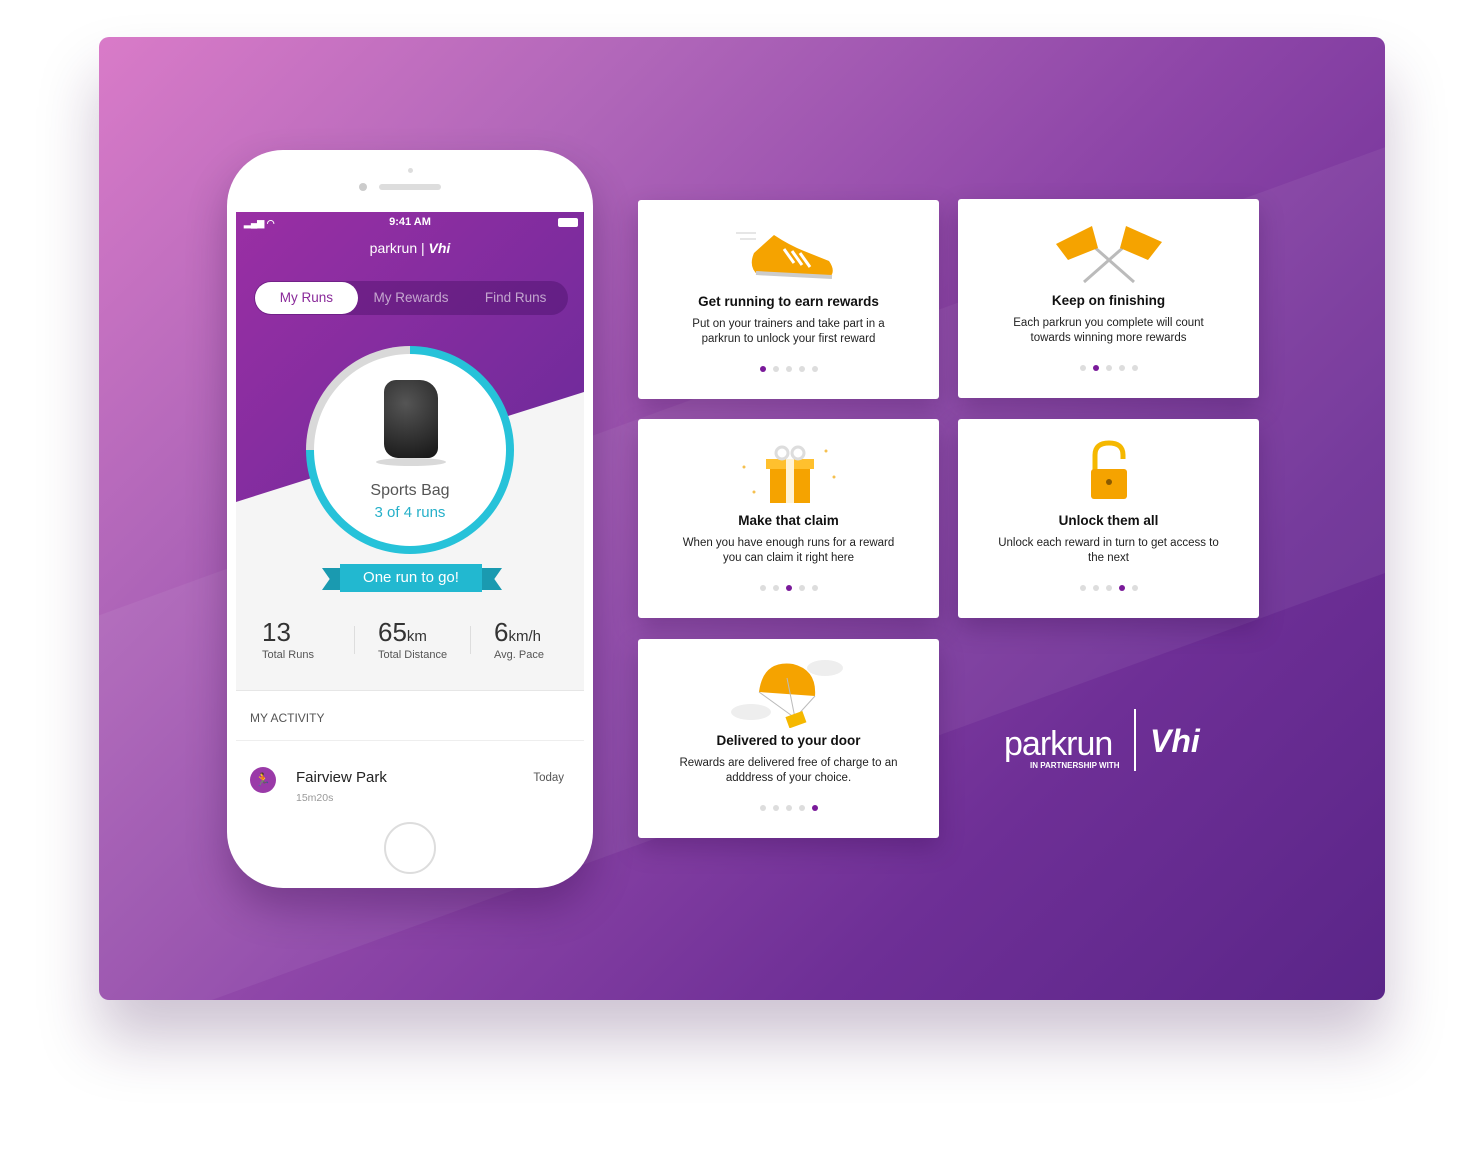 Image resolution: width=1484 pixels, height=1162 pixels. Describe the element at coordinates (788, 253) in the screenshot. I see `shoe-icon` at that location.